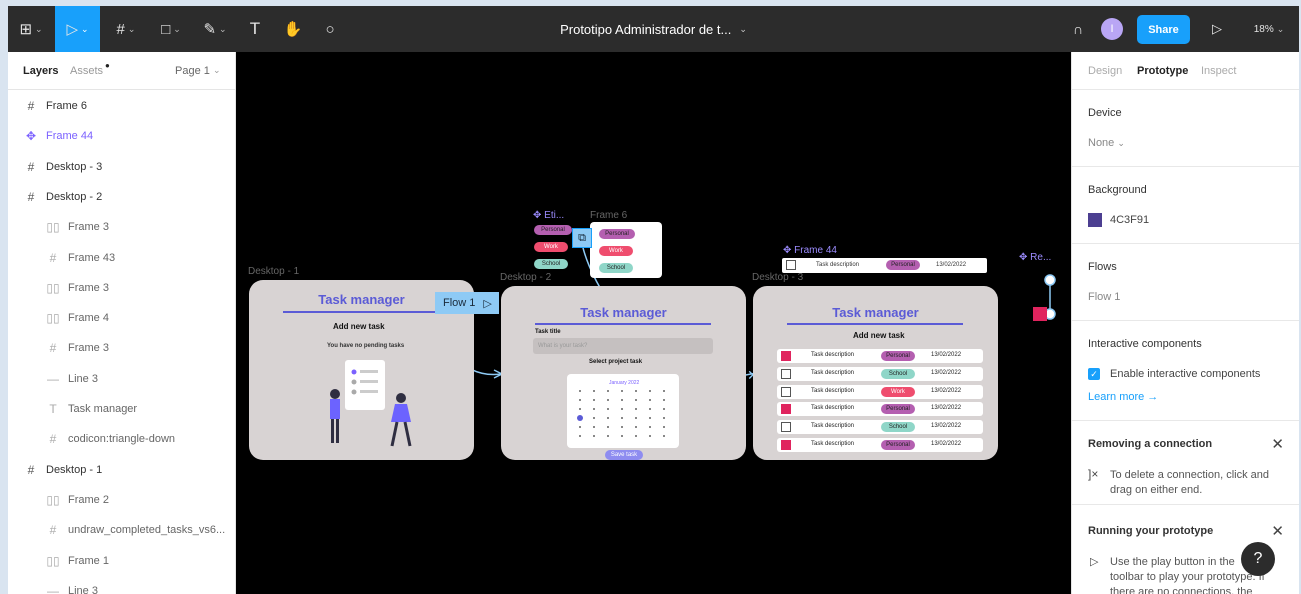 This screenshot has height=594, width=1301. What do you see at coordinates (1129, 220) in the screenshot?
I see `background-hex: 4C3F91` at bounding box center [1129, 220].